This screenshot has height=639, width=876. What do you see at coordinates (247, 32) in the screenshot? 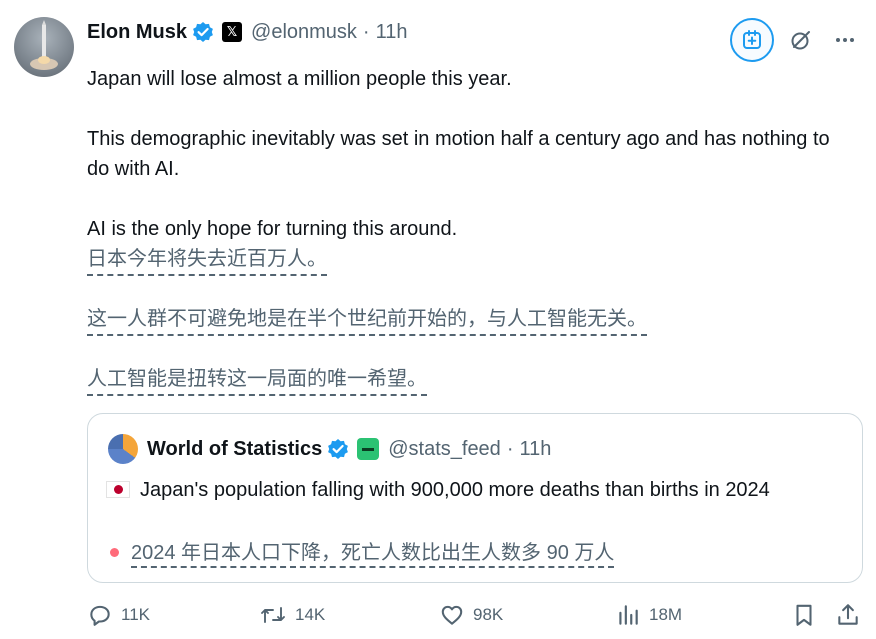
I see `tweet-header: Elon Musk 𝕏 @elonmusk · 11h` at bounding box center [247, 32].